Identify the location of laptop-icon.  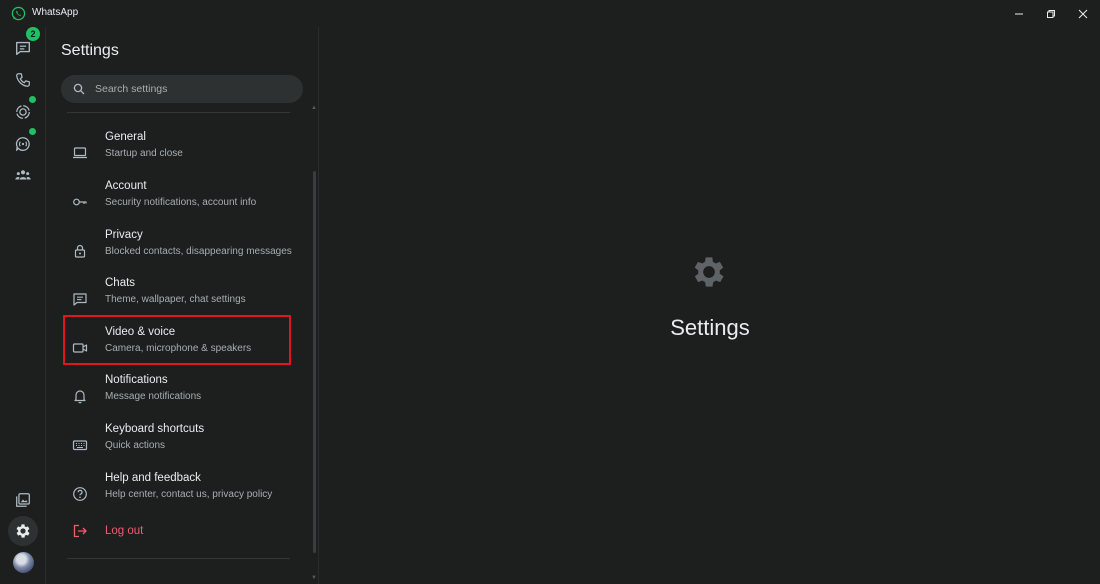
(80, 153).